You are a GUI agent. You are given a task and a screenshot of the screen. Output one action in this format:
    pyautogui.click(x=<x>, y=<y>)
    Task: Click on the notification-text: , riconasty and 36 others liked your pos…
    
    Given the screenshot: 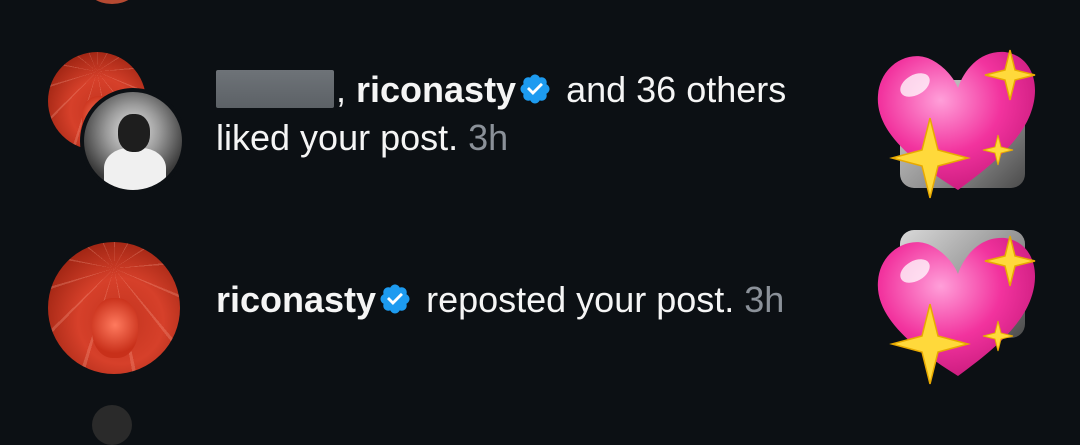 What is the action you would take?
    pyautogui.click(x=501, y=114)
    